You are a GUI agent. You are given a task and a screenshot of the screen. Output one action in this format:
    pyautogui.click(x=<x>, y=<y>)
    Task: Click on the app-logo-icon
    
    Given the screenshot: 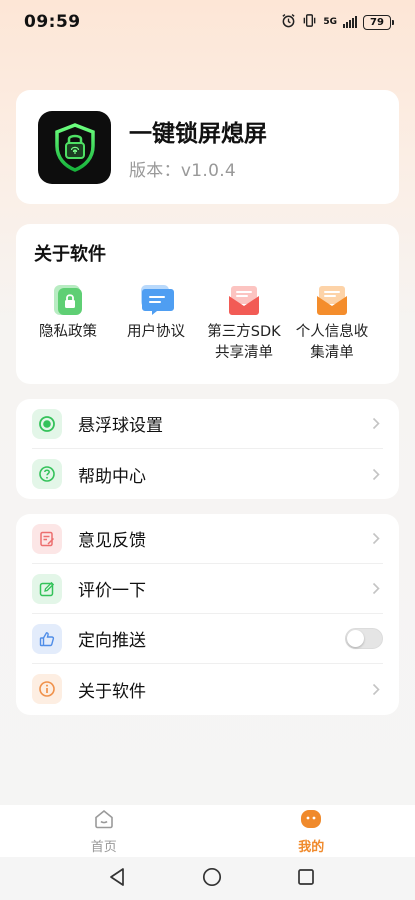 What is the action you would take?
    pyautogui.click(x=74, y=147)
    